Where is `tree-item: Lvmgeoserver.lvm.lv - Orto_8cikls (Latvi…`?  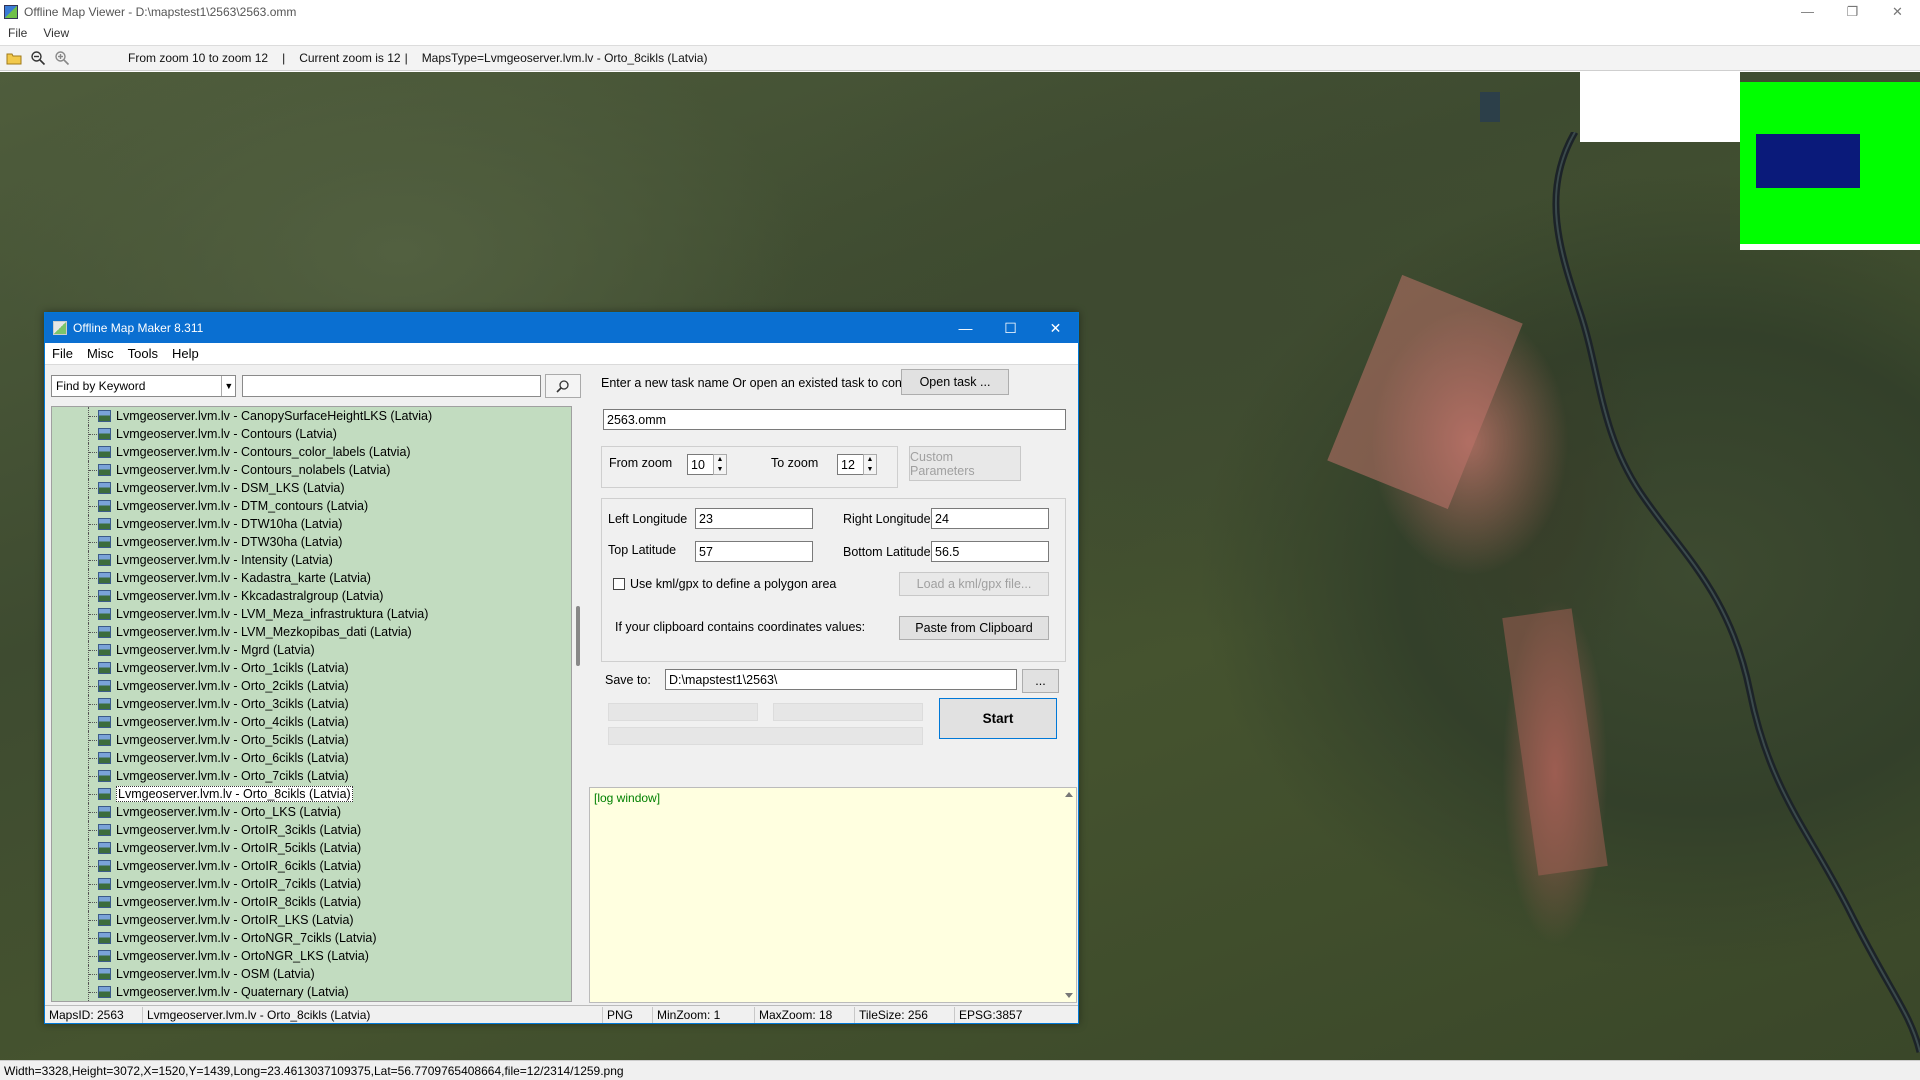 tree-item: Lvmgeoserver.lvm.lv - Orto_8cikls (Latvi… is located at coordinates (311, 794).